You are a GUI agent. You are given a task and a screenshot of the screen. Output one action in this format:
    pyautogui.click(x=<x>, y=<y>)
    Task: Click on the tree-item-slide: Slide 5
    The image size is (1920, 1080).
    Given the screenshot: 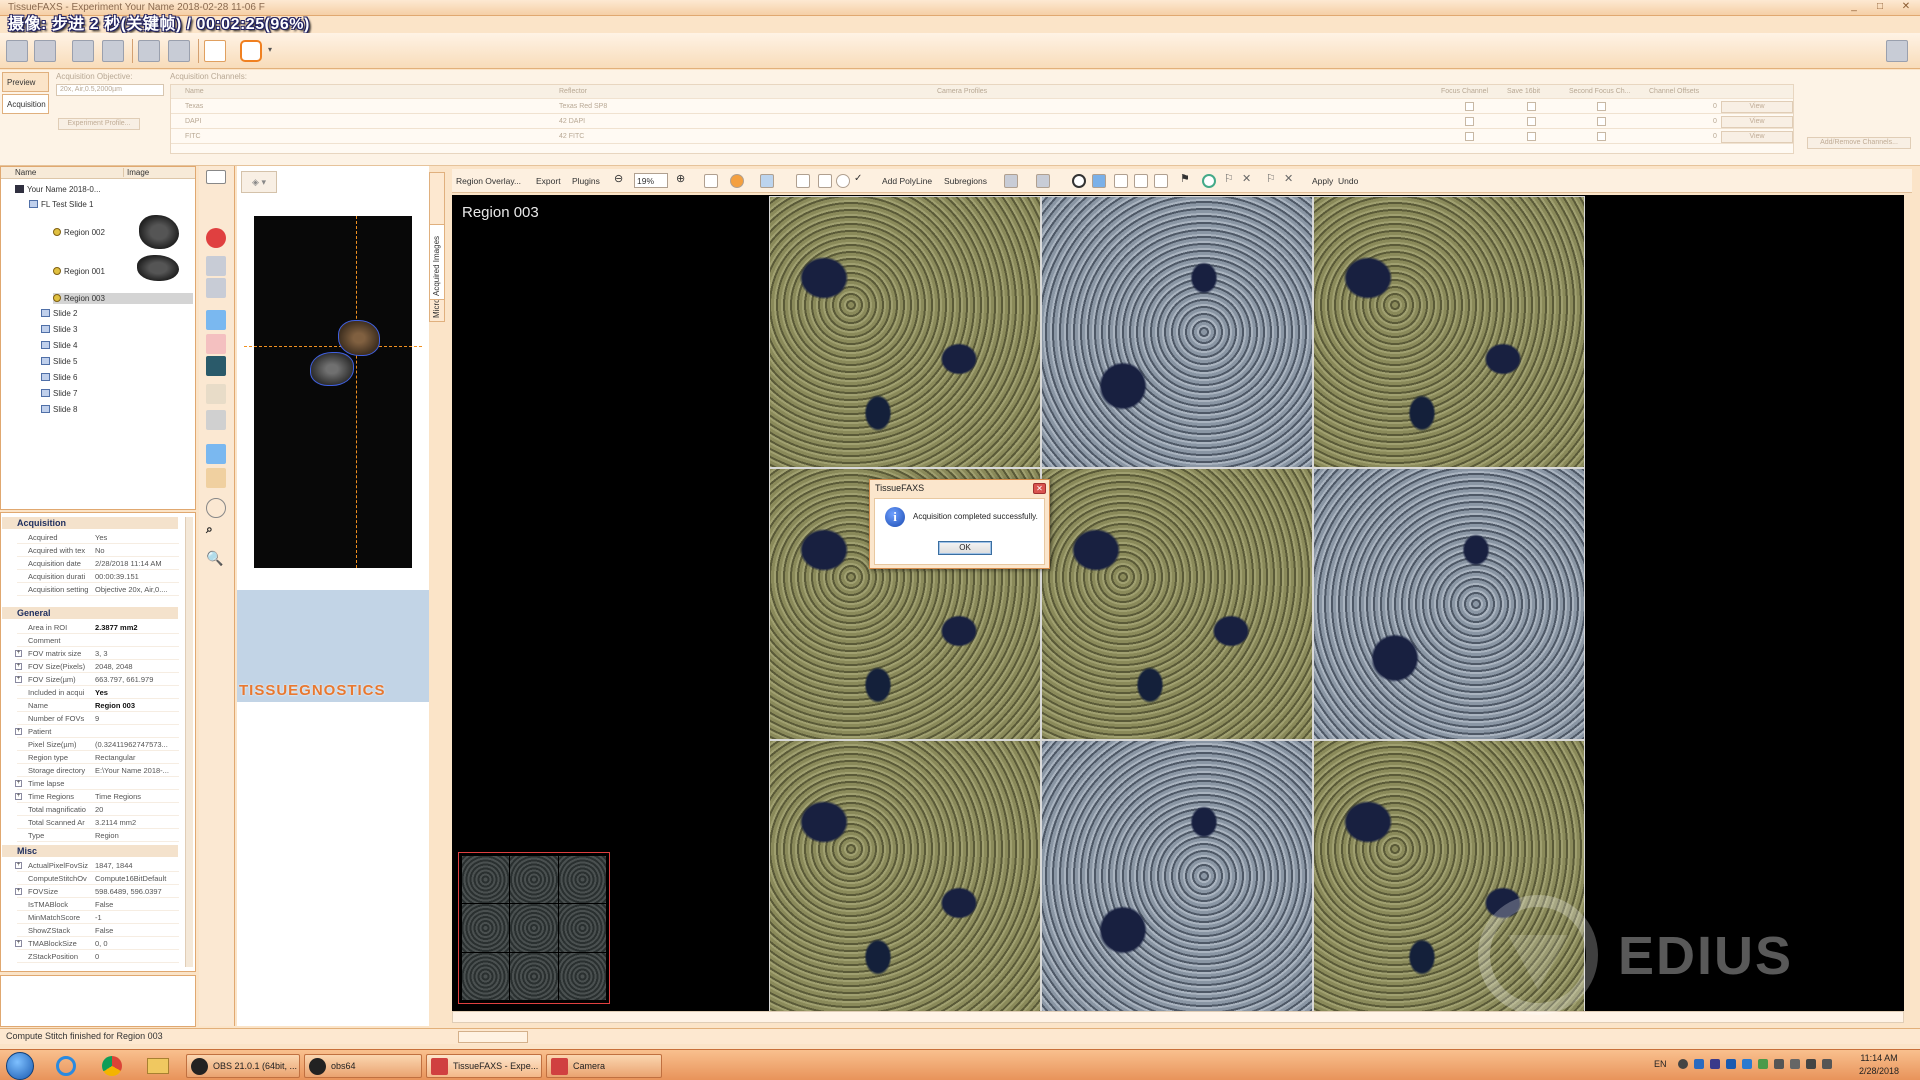 What is the action you would take?
    pyautogui.click(x=59, y=361)
    